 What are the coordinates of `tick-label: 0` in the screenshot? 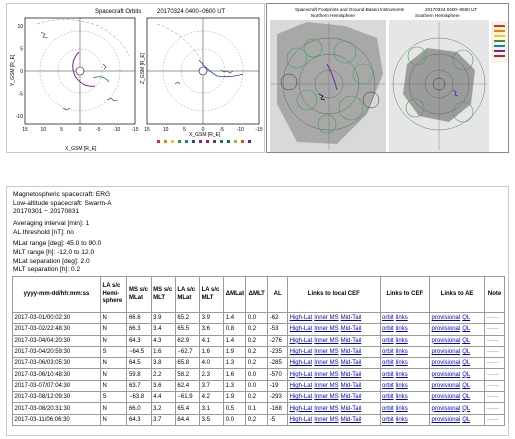 It's located at (21, 72).